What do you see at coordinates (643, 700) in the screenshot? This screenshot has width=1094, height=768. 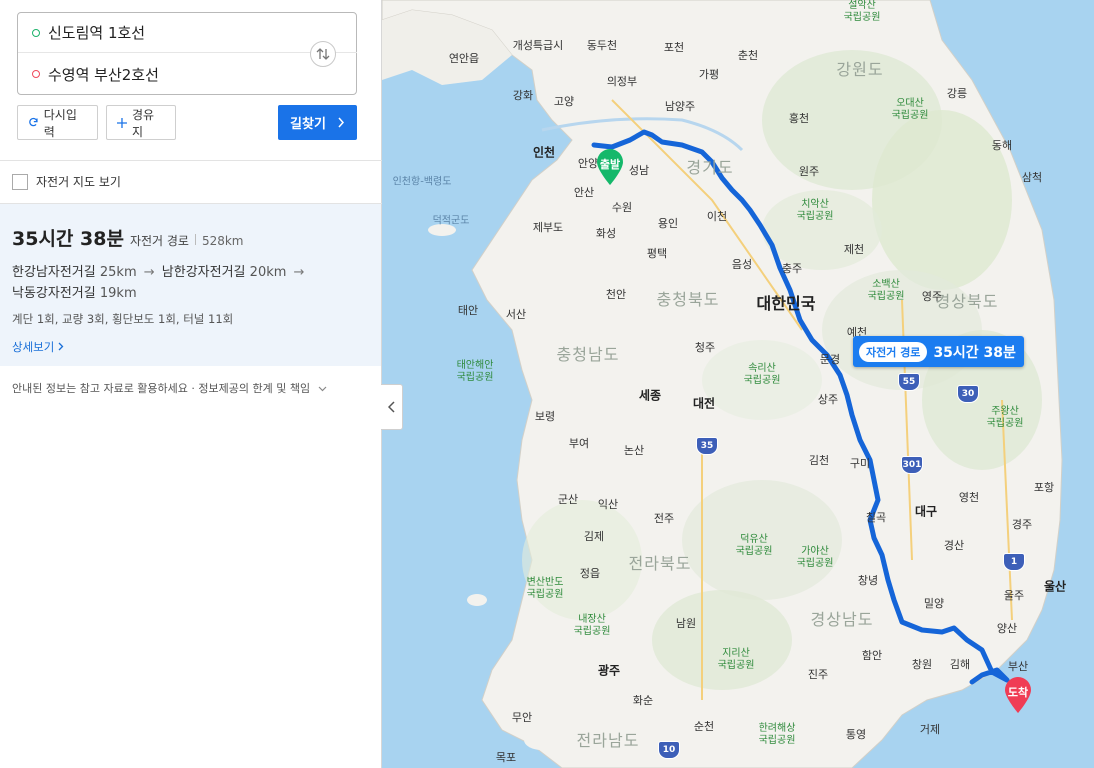 I see `town-label: 화순` at bounding box center [643, 700].